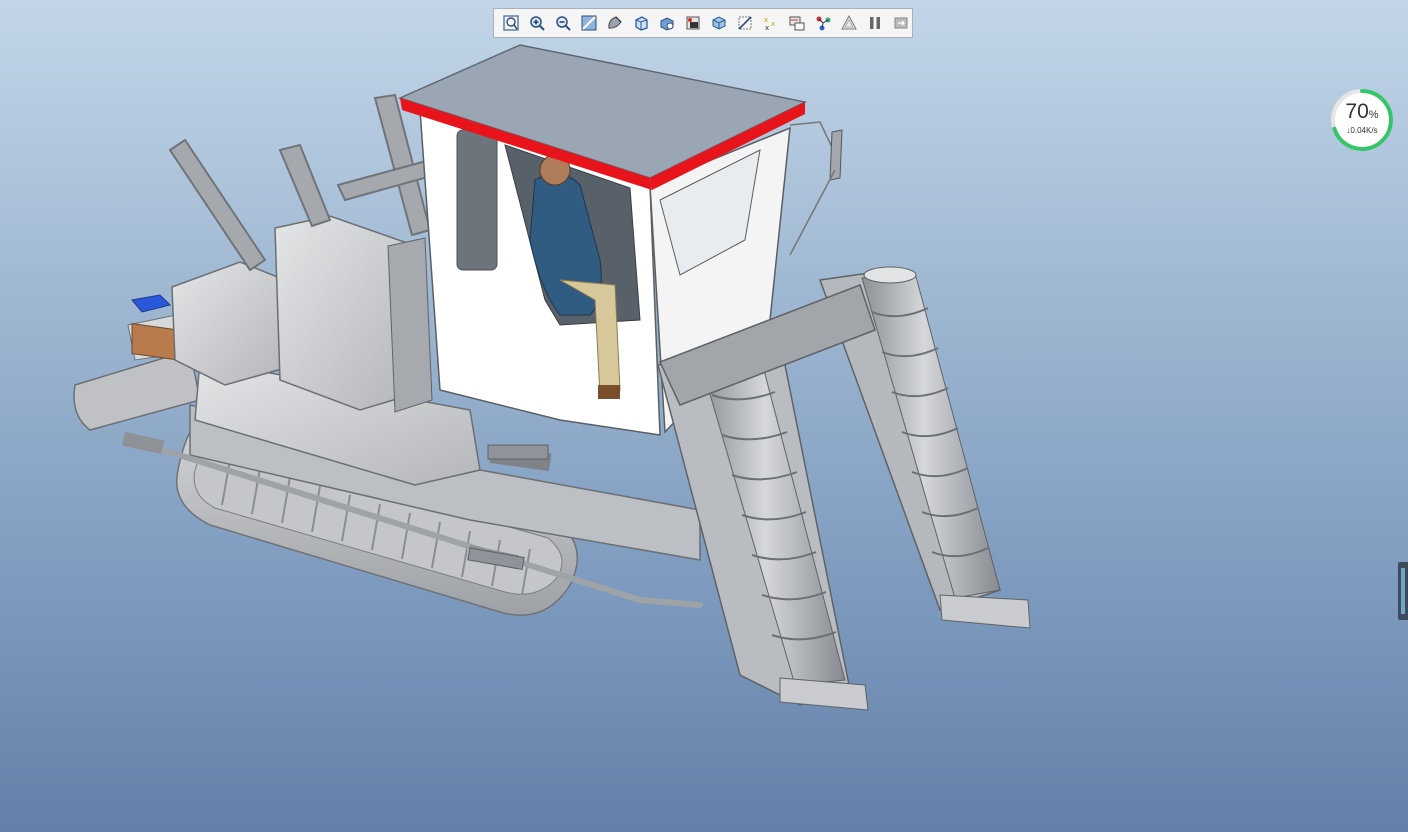  I want to click on network-speed-widget: 70% ↓0.04K/s, so click(1362, 120).